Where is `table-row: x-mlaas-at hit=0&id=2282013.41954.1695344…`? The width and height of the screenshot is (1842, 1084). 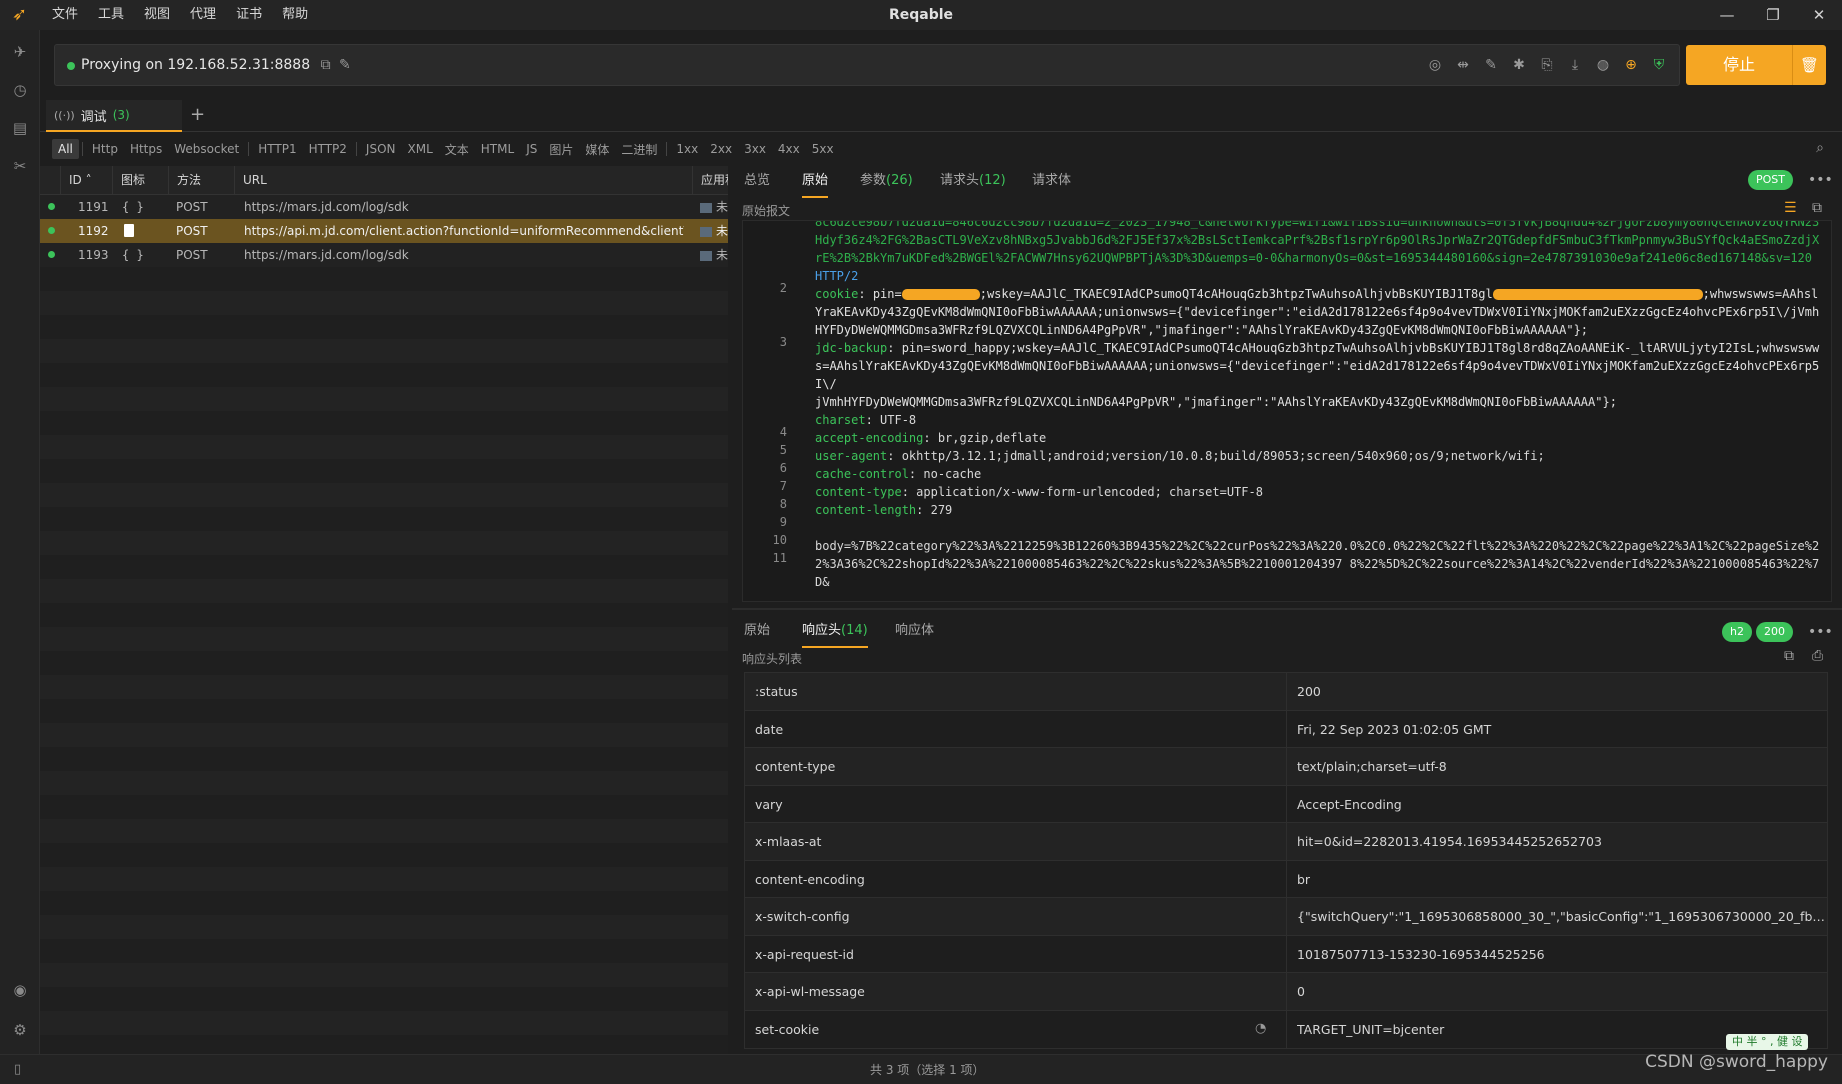 table-row: x-mlaas-at hit=0&id=2282013.41954.1695344… is located at coordinates (1286, 842).